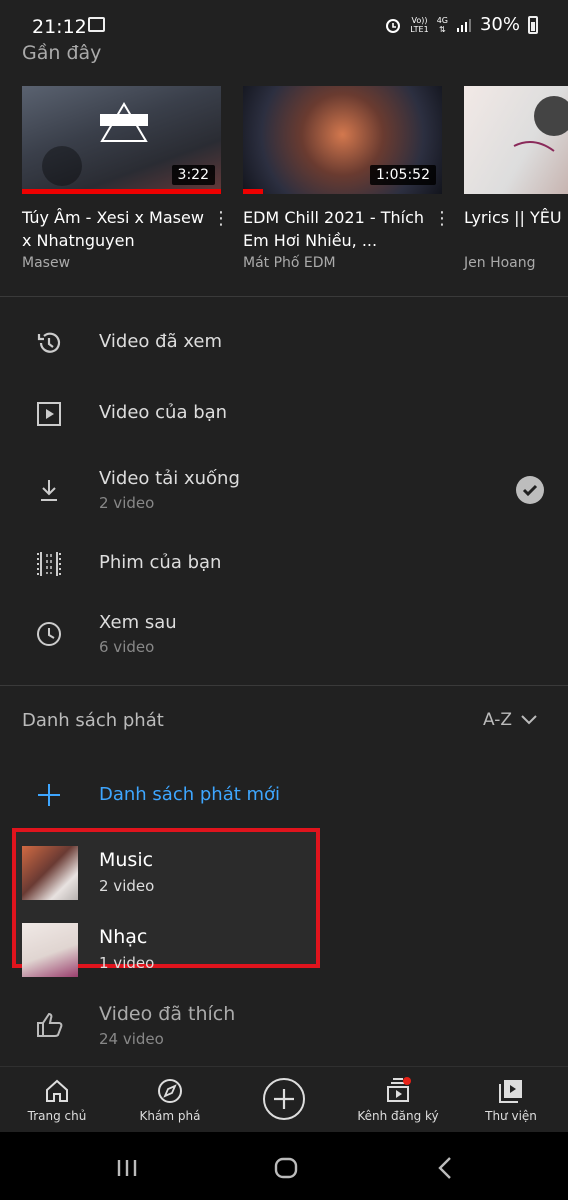 Image resolution: width=568 pixels, height=1200 pixels. I want to click on alarm-icon, so click(393, 25).